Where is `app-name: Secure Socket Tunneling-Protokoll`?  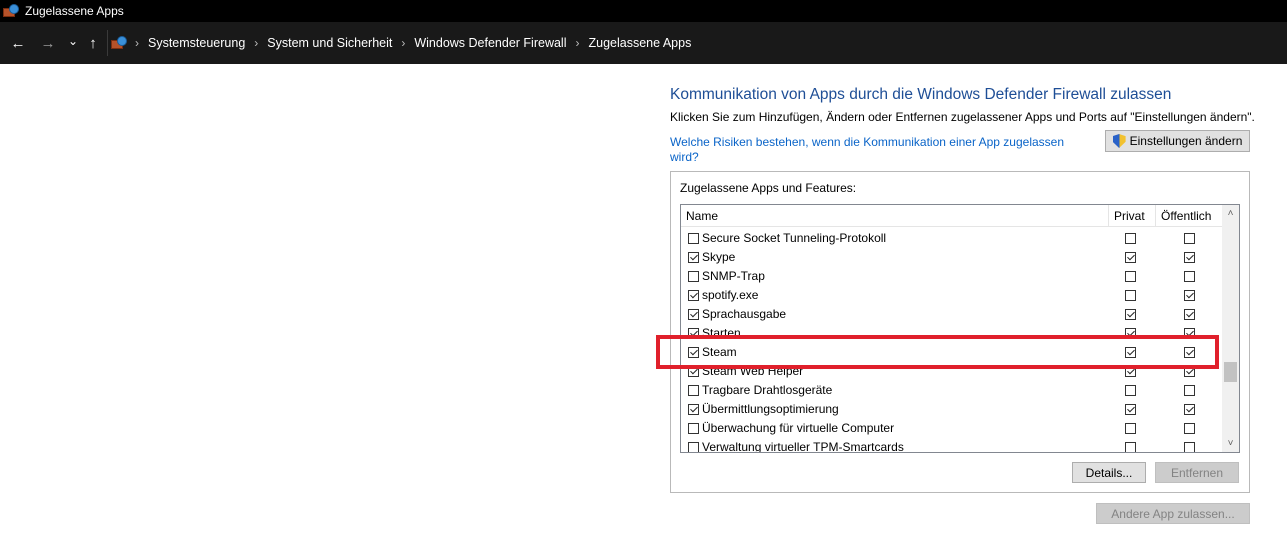 app-name: Secure Socket Tunneling-Protokoll is located at coordinates (794, 238).